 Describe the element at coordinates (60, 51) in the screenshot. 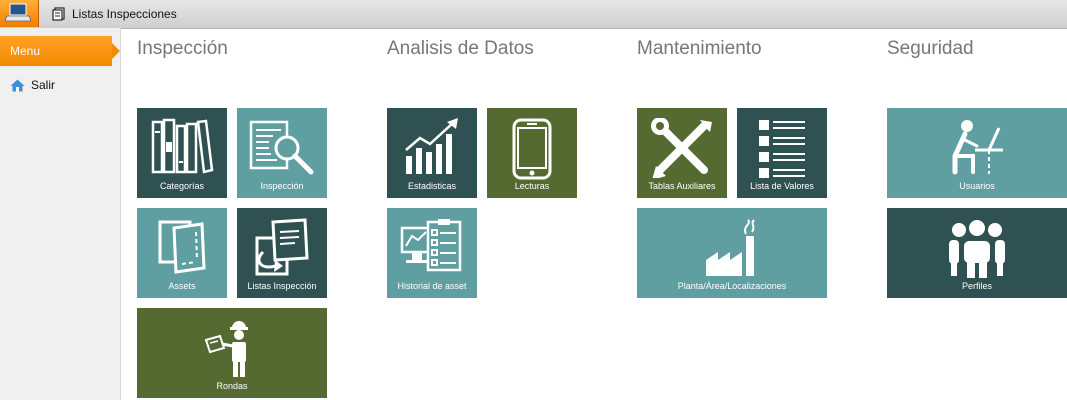

I see `sidebar-item-menu: Menu` at that location.